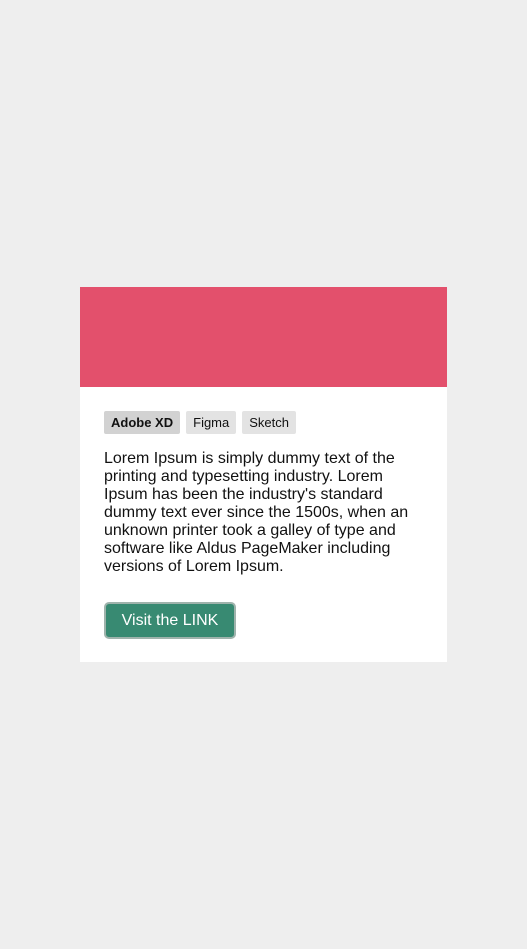  Describe the element at coordinates (211, 422) in the screenshot. I see `tag-figma: Figma` at that location.